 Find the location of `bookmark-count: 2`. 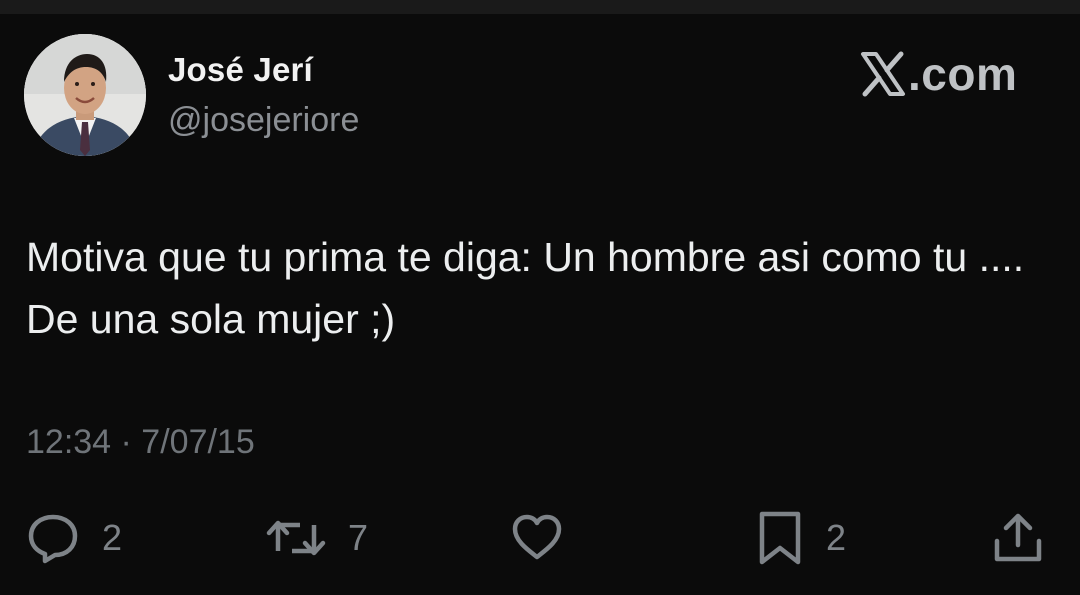

bookmark-count: 2 is located at coordinates (836, 537).